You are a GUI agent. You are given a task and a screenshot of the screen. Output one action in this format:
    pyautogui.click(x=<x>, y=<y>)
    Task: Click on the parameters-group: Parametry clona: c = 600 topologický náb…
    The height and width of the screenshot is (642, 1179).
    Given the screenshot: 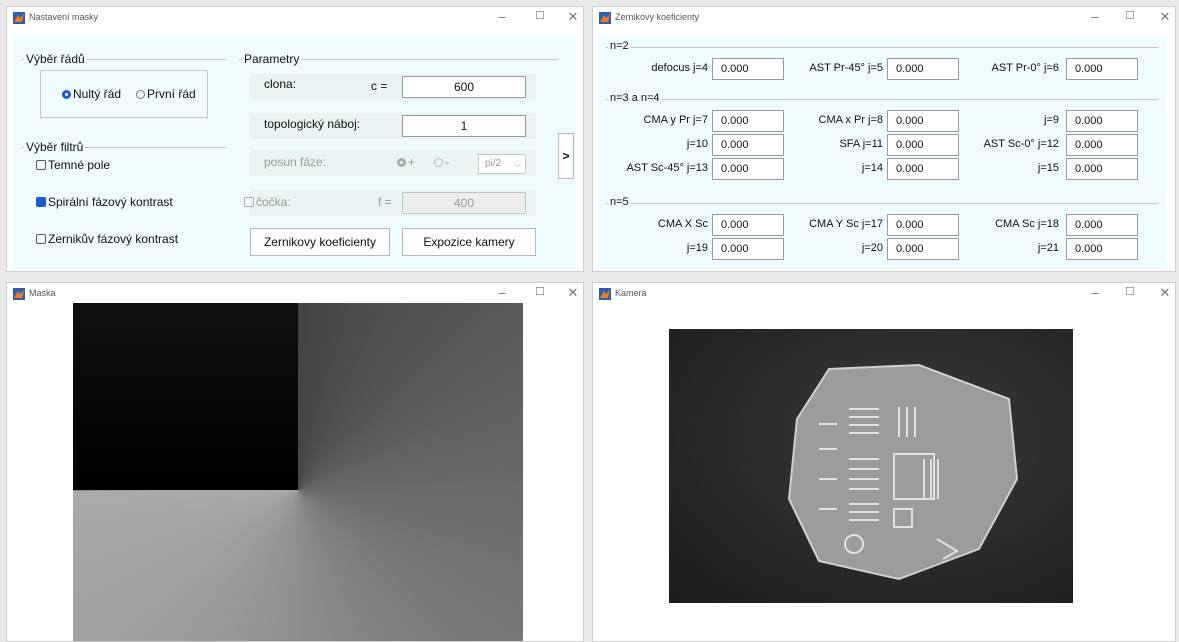 What is the action you would take?
    pyautogui.click(x=399, y=154)
    